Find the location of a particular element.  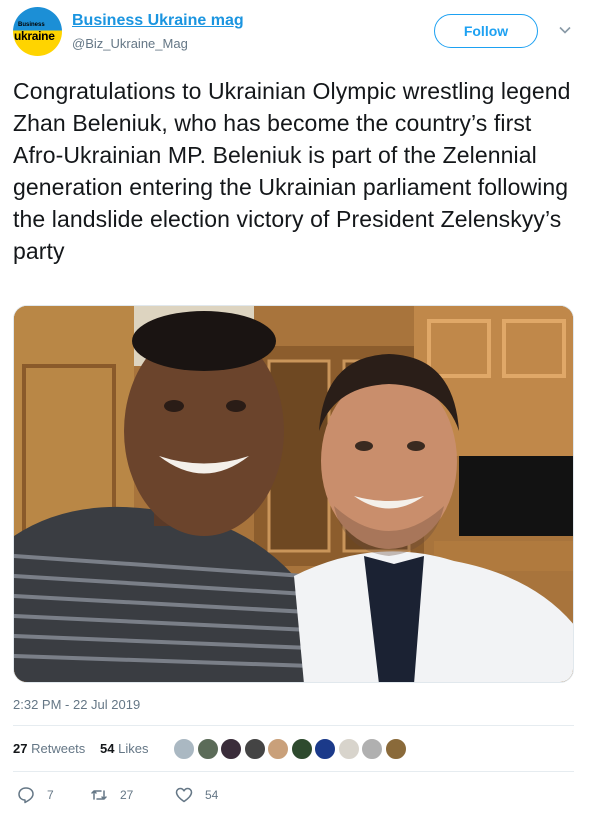

follow-button: Follow is located at coordinates (486, 31).